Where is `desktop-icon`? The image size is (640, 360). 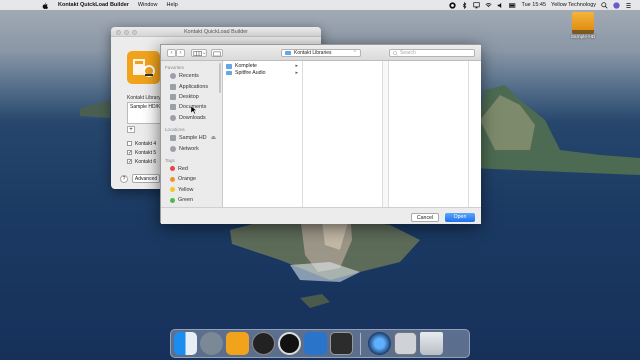
desktop-icon is located at coordinates (173, 96).